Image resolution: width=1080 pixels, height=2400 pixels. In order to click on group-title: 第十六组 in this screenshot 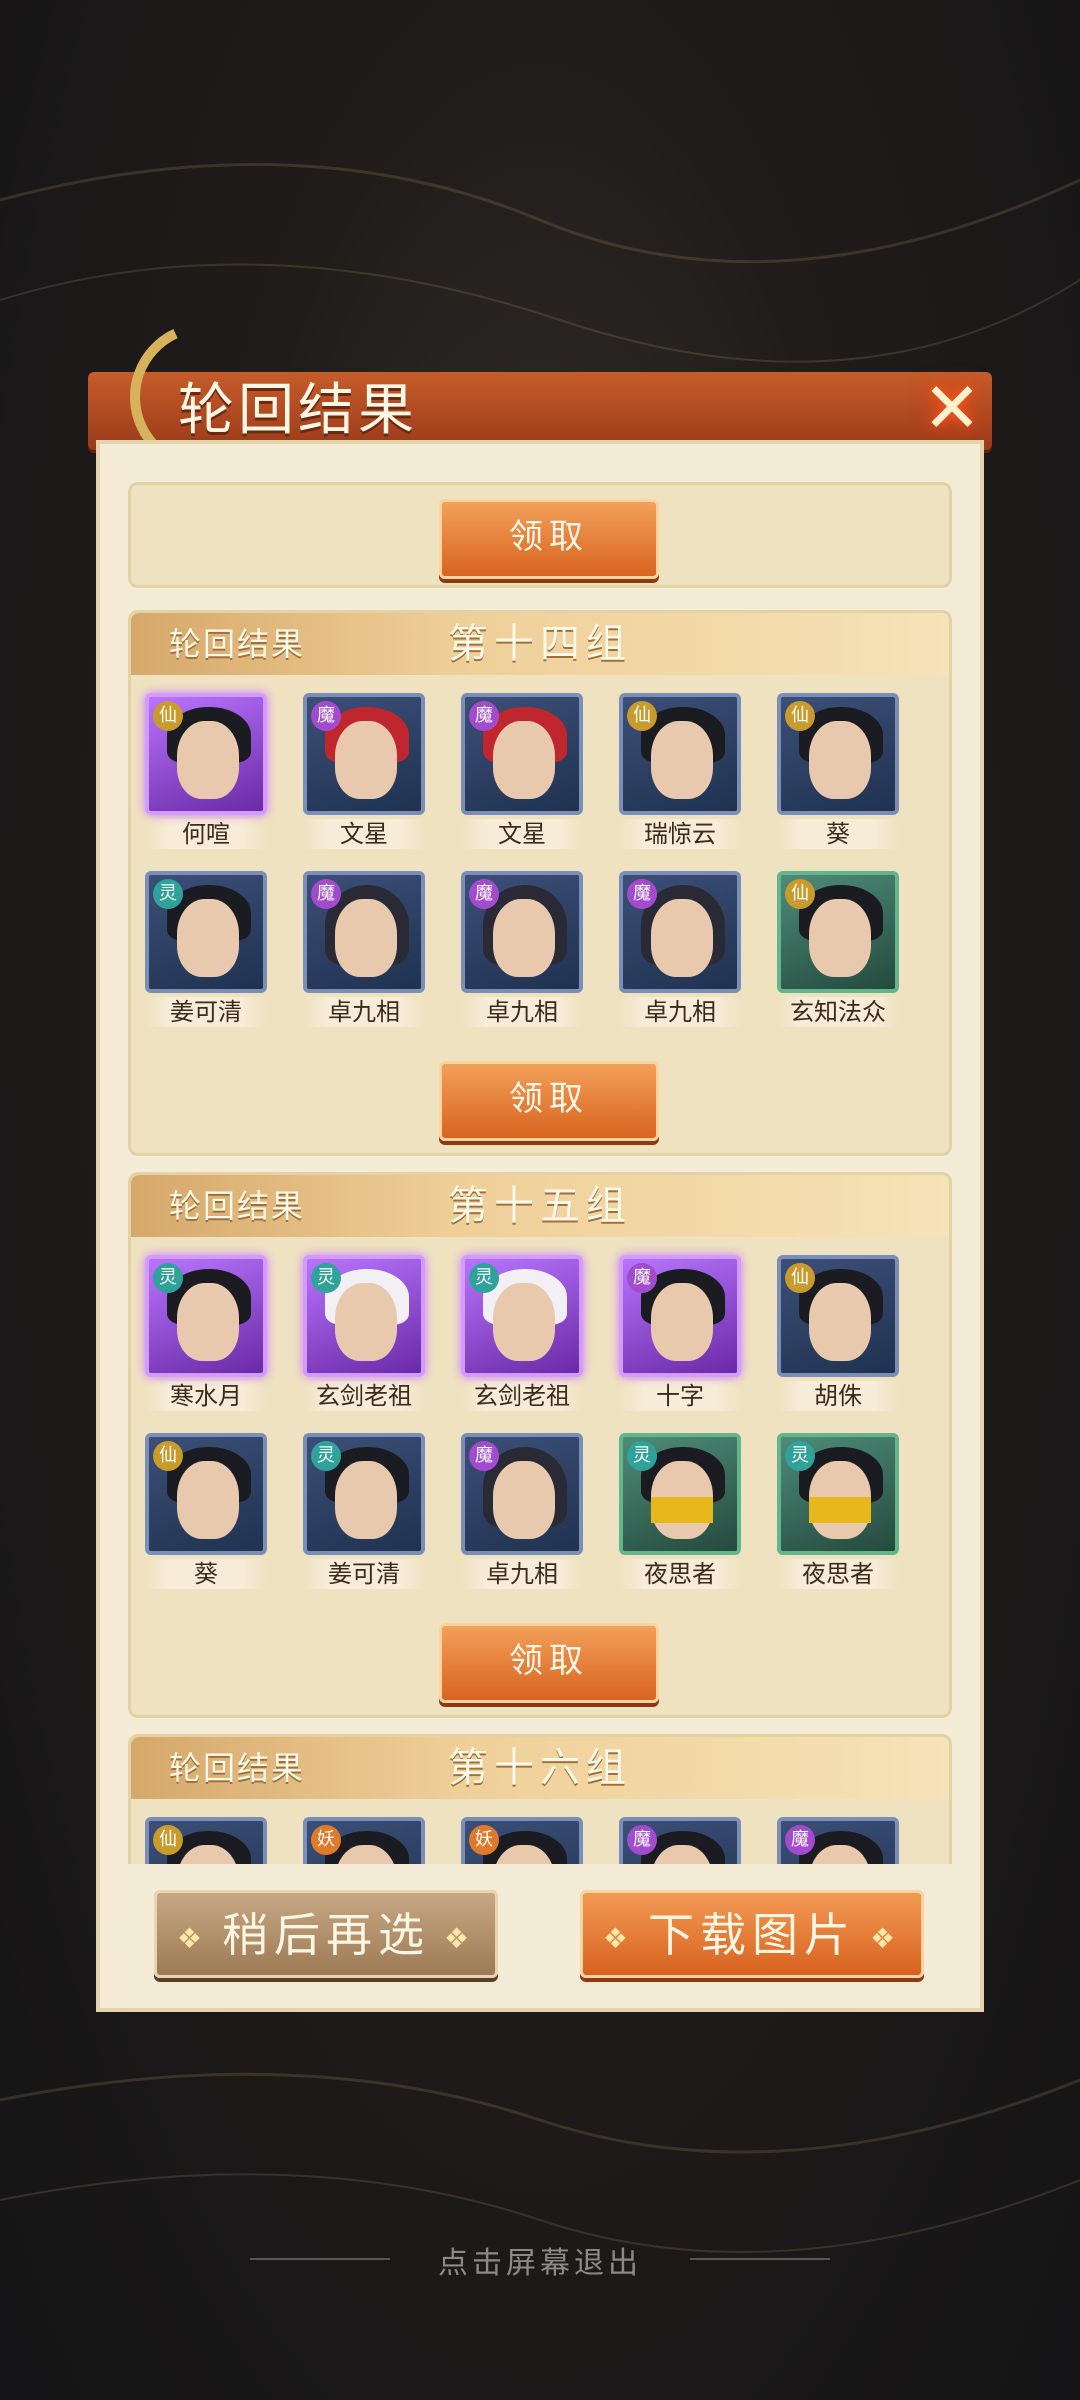, I will do `click(540, 1768)`.